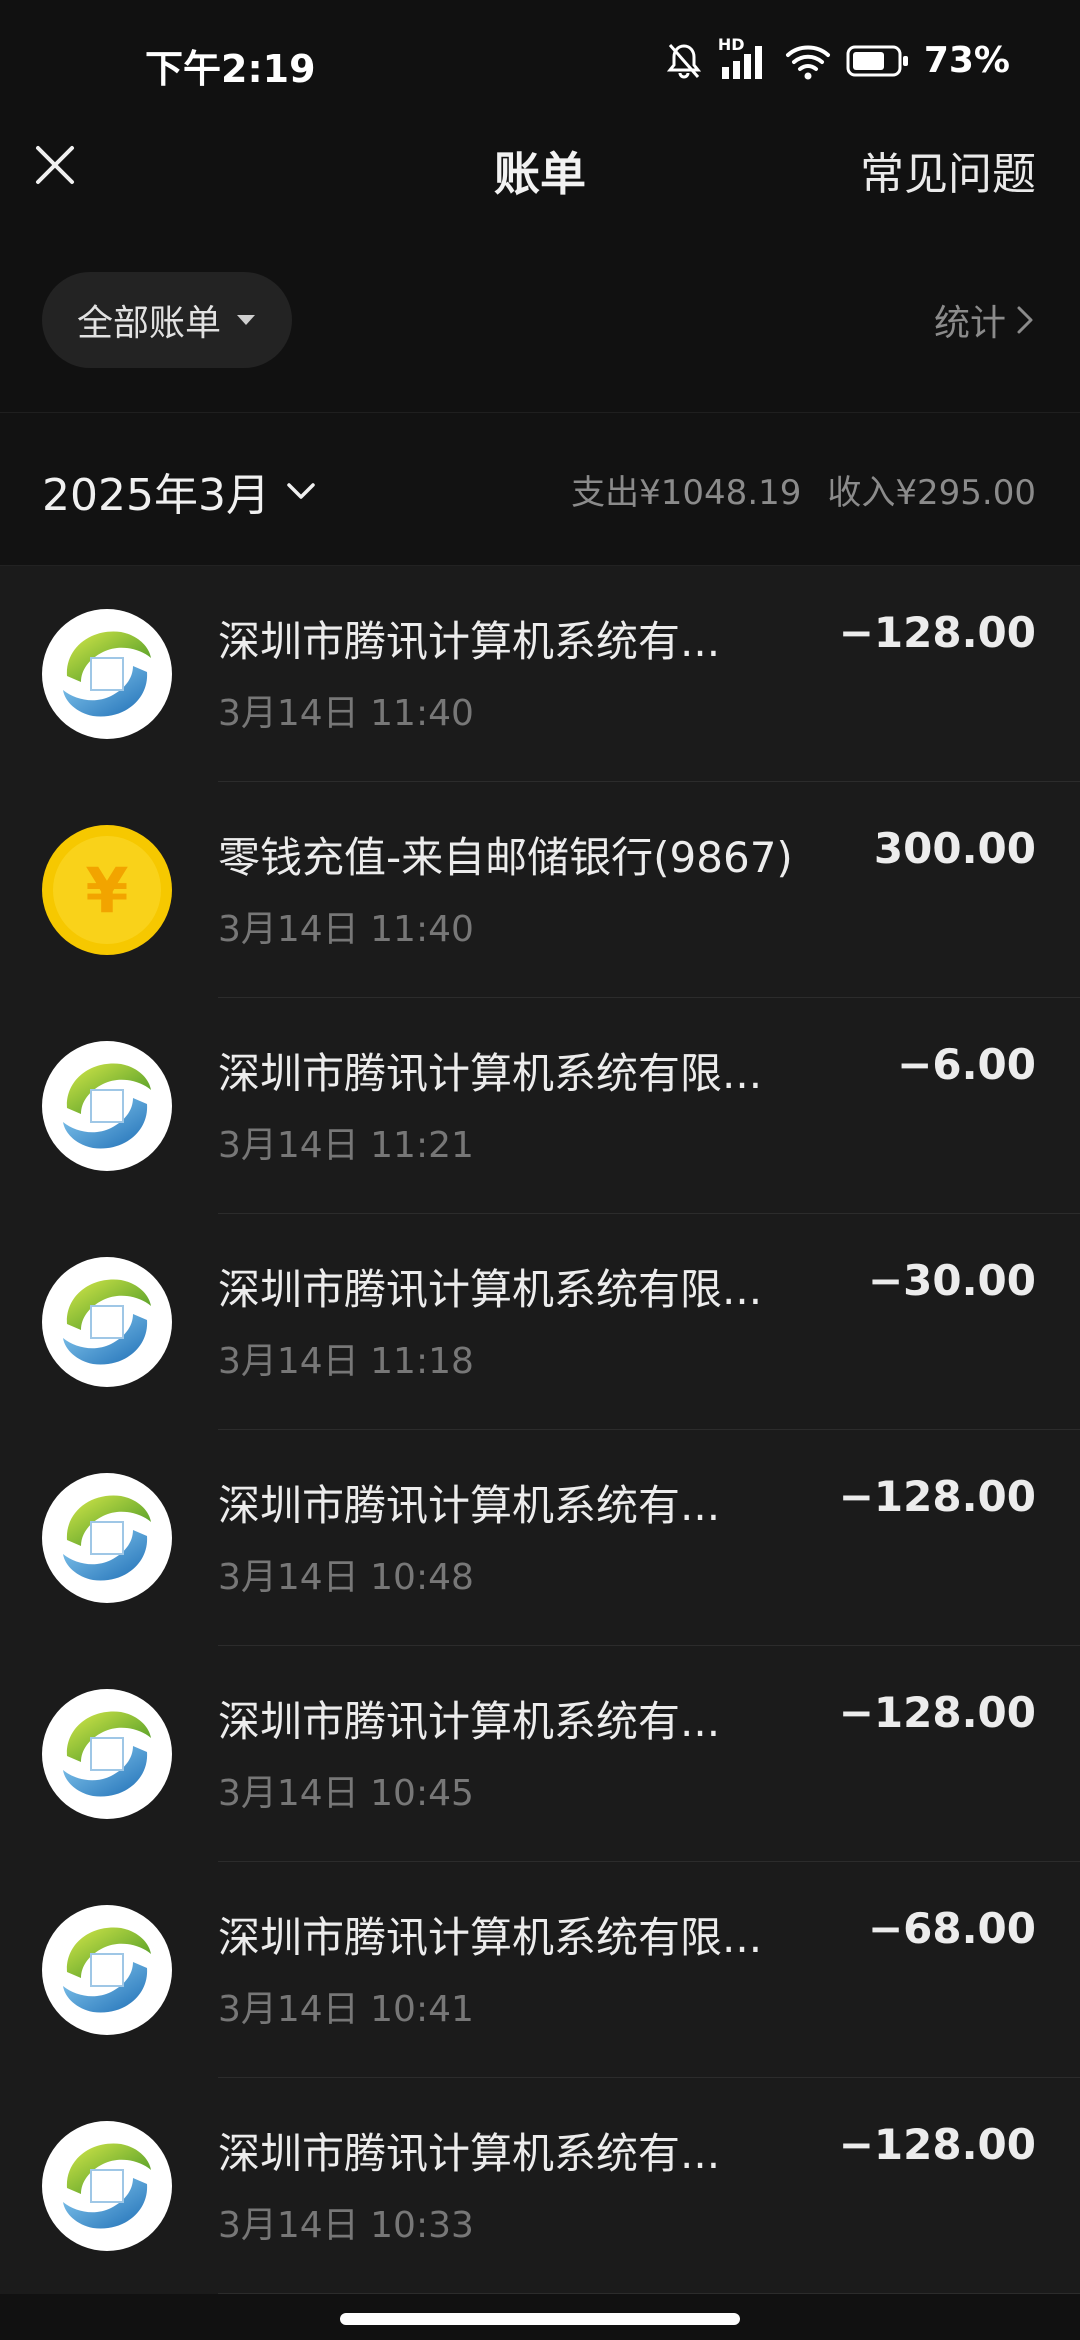 This screenshot has height=2340, width=1080. Describe the element at coordinates (246, 320) in the screenshot. I see `caret-down-icon` at that location.